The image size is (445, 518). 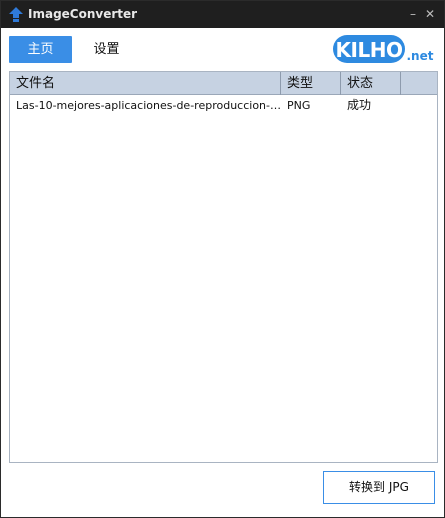 I want to click on close-button: ✕, so click(x=430, y=14).